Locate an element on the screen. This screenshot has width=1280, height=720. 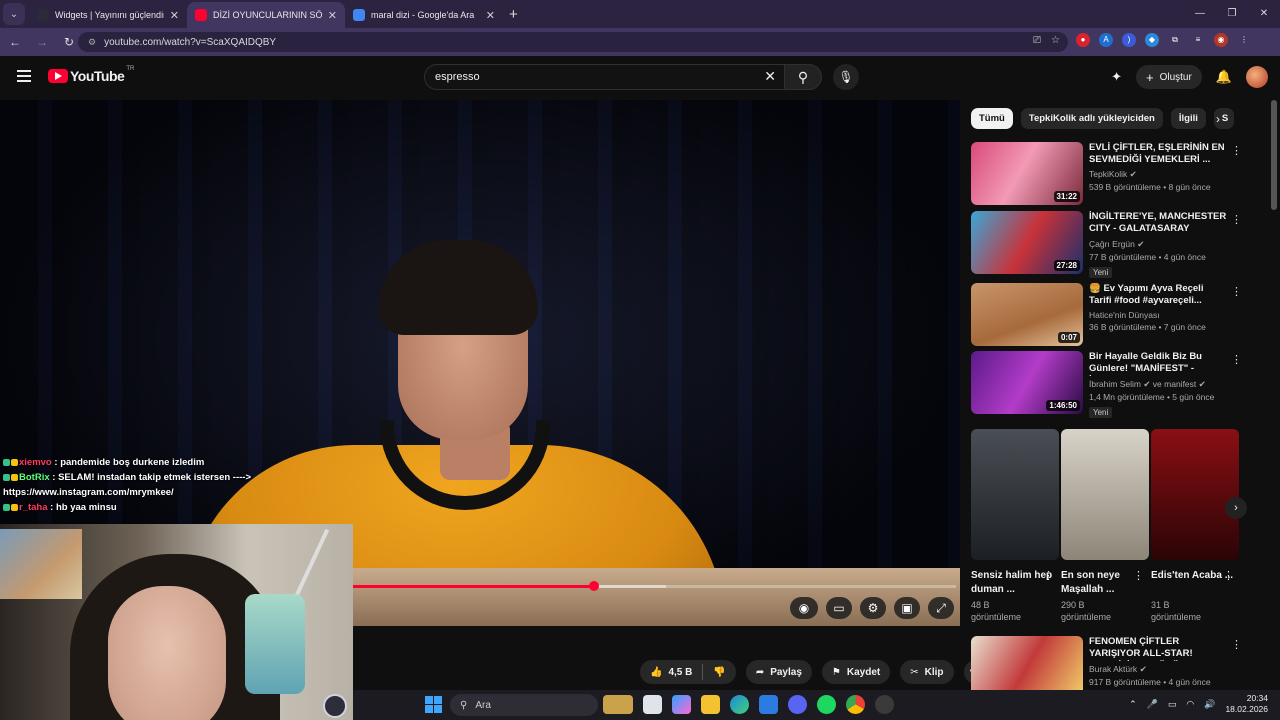
account-avatar is located at coordinates (1257, 77).